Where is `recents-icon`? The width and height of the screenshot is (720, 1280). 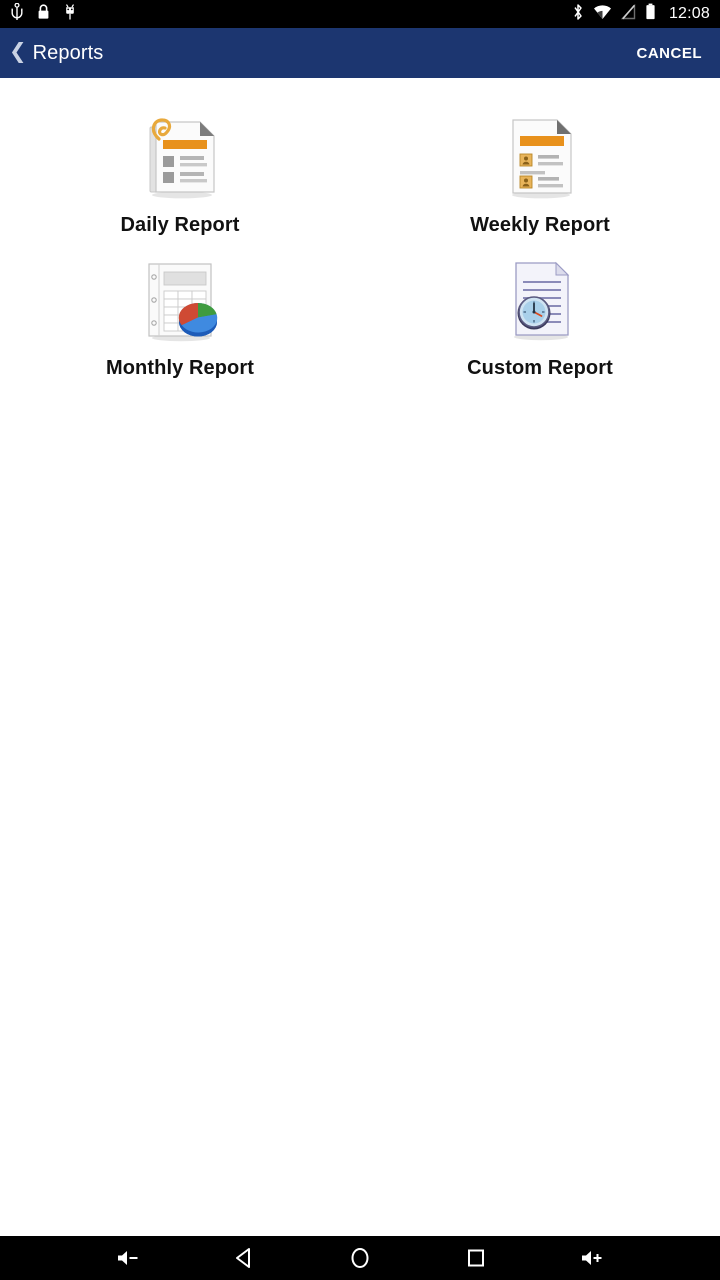
recents-icon is located at coordinates (476, 1258).